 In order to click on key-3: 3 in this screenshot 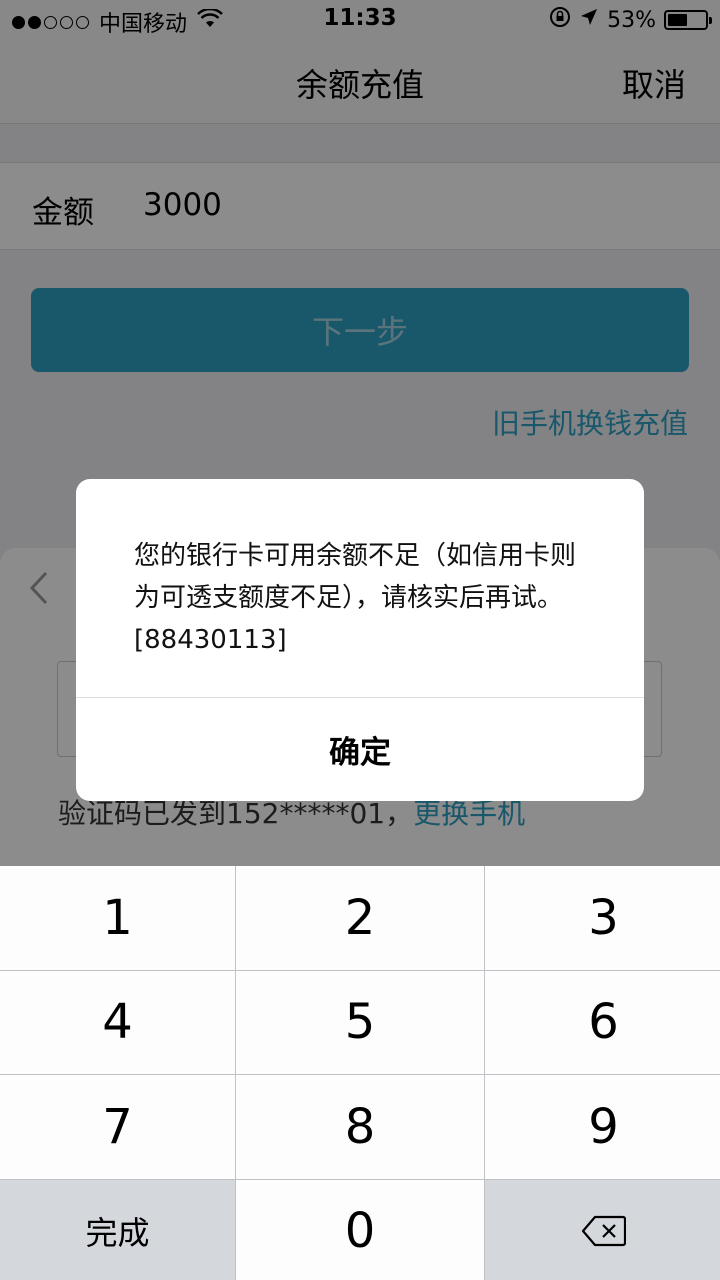, I will do `click(602, 918)`.